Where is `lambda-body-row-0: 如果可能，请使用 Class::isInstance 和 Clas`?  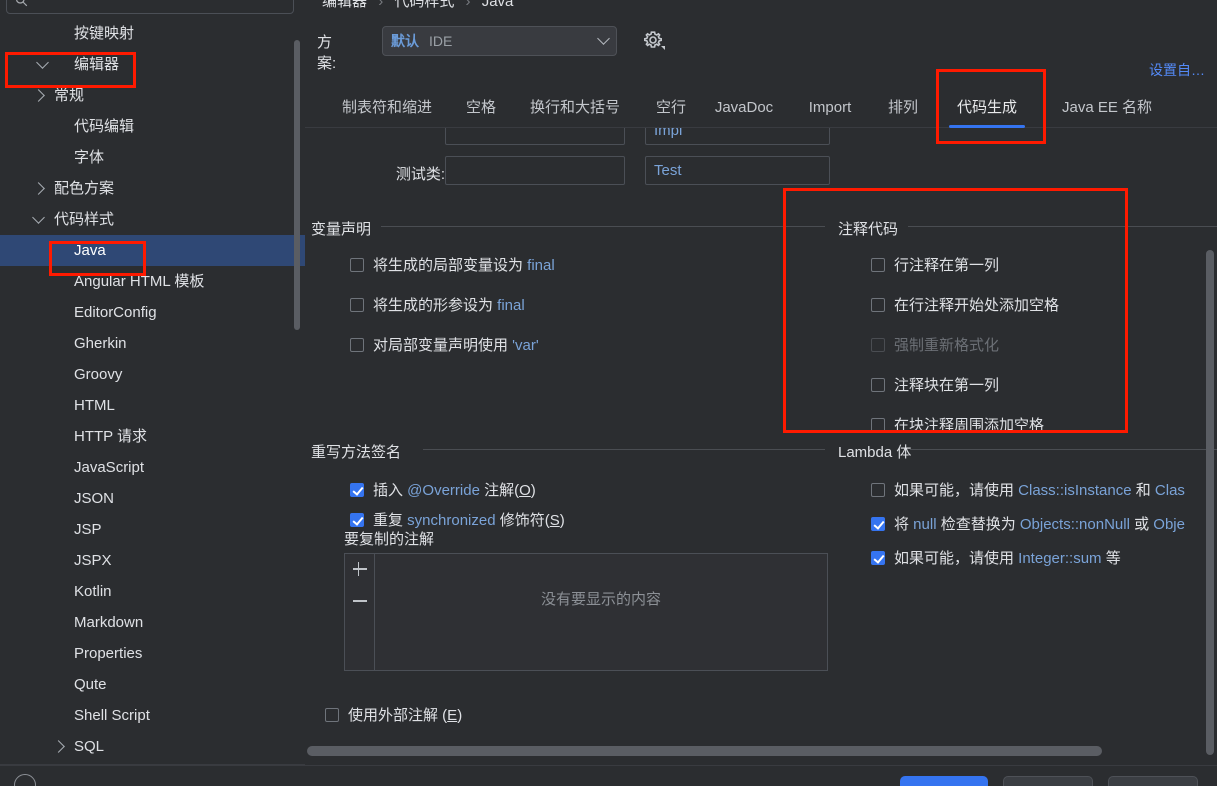
lambda-body-row-0: 如果可能，请使用 Class::isInstance 和 Clas is located at coordinates (1028, 489).